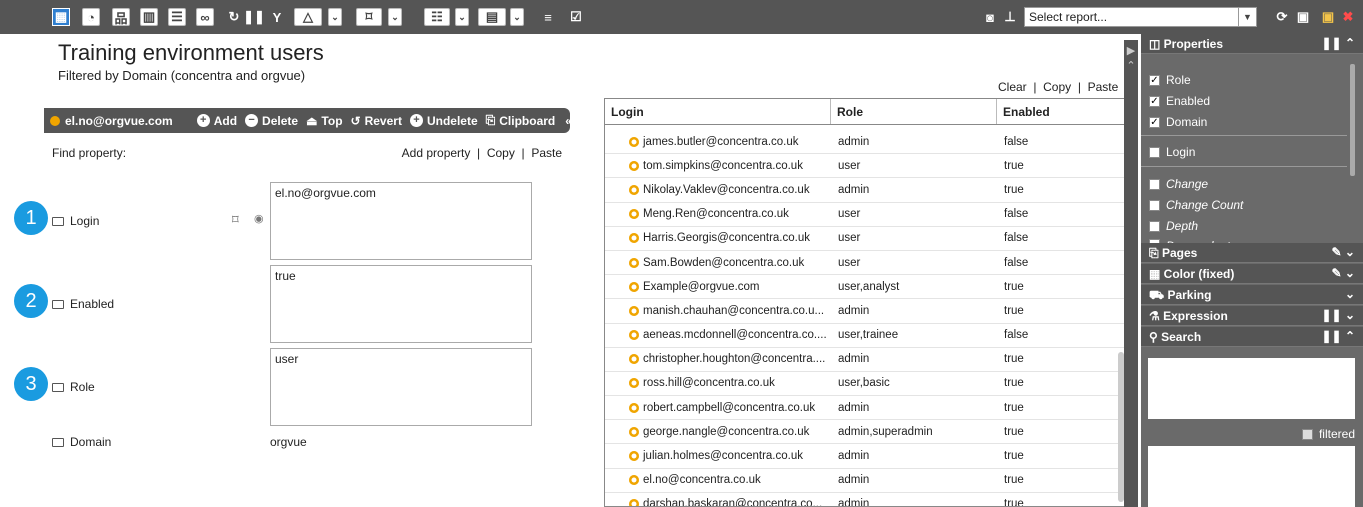  Describe the element at coordinates (1178, 184) in the screenshot. I see `property-option-change: Change` at that location.